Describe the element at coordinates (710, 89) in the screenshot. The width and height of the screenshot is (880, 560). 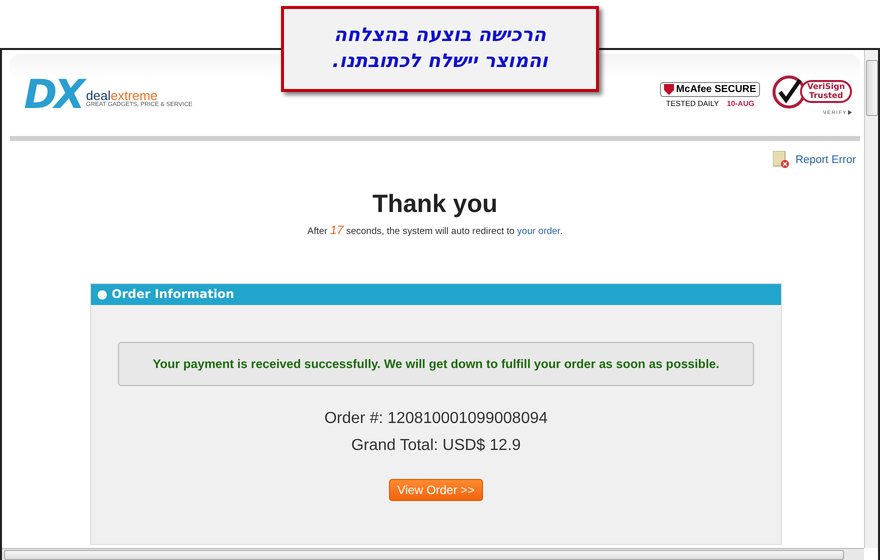
I see `mcafee-badge: McAfee SECURE` at that location.